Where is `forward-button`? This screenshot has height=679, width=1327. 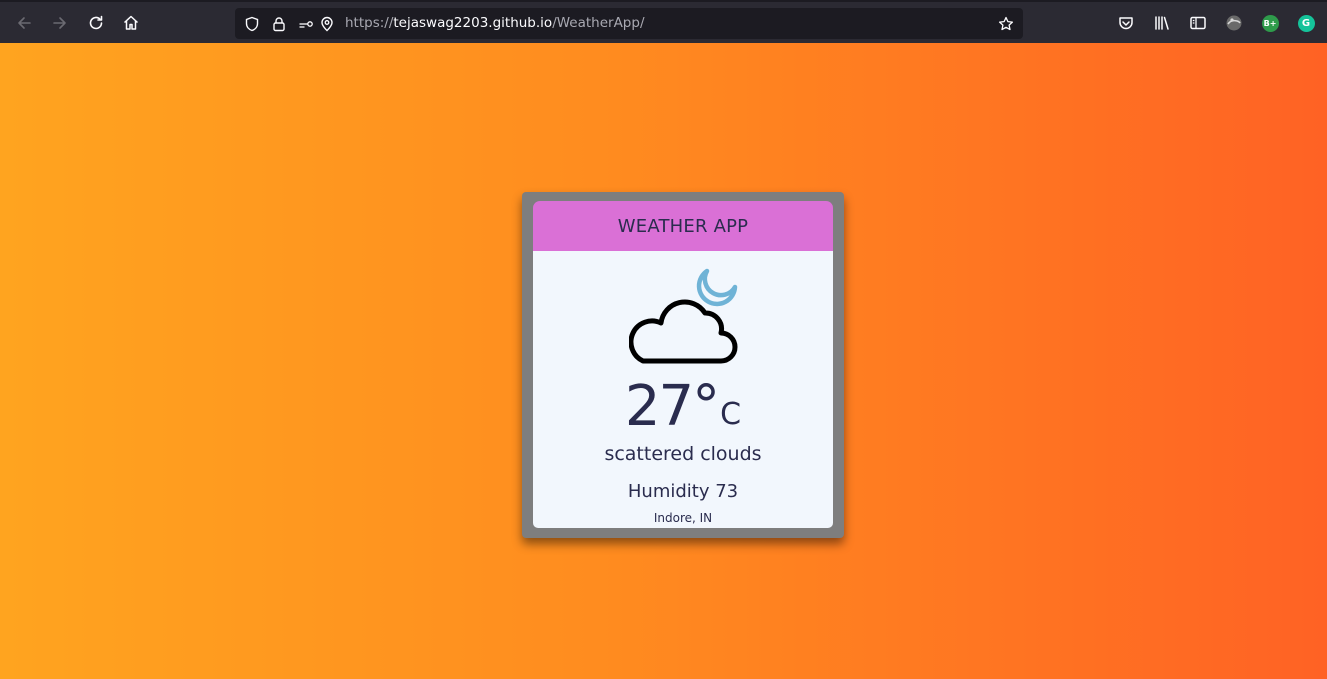 forward-button is located at coordinates (60, 23).